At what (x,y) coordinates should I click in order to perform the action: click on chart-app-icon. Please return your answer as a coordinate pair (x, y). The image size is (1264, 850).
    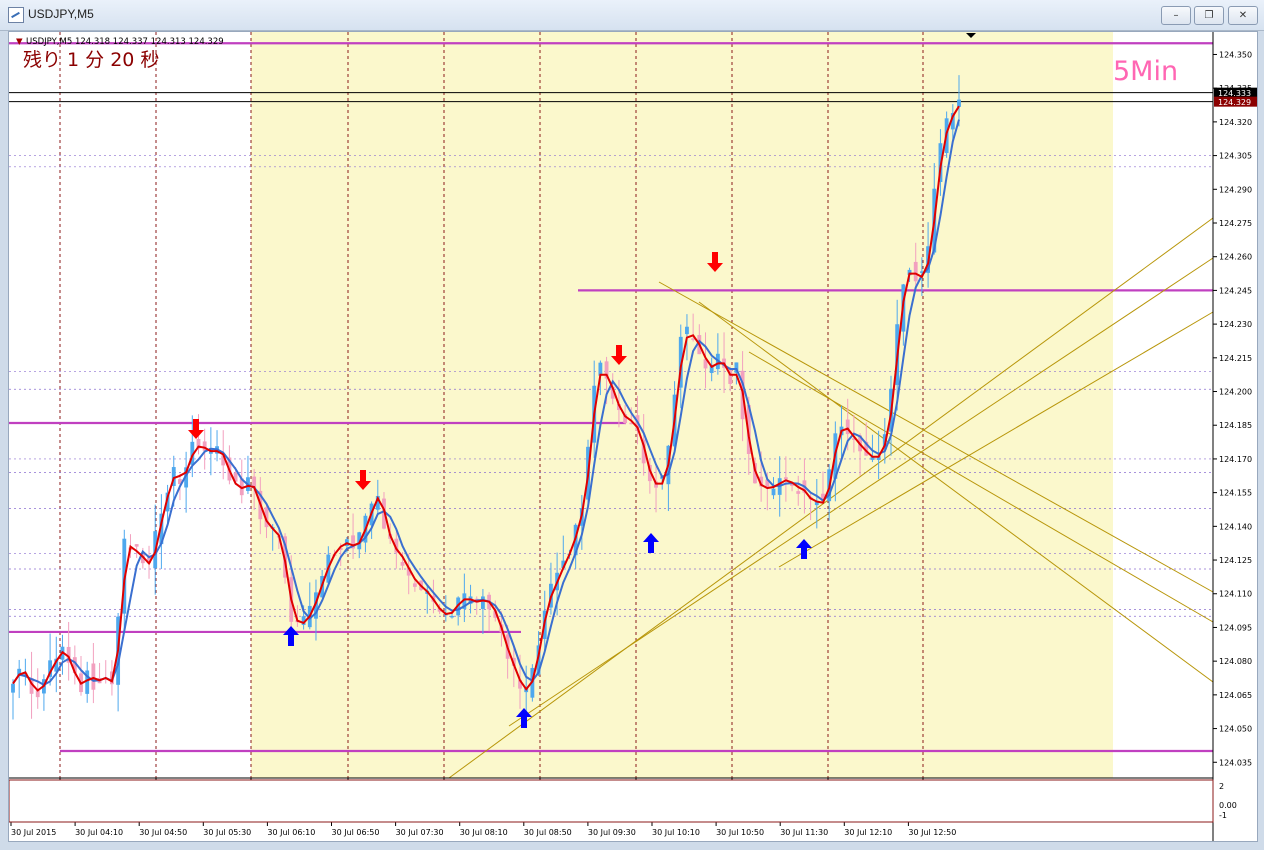
    Looking at the image, I should click on (16, 15).